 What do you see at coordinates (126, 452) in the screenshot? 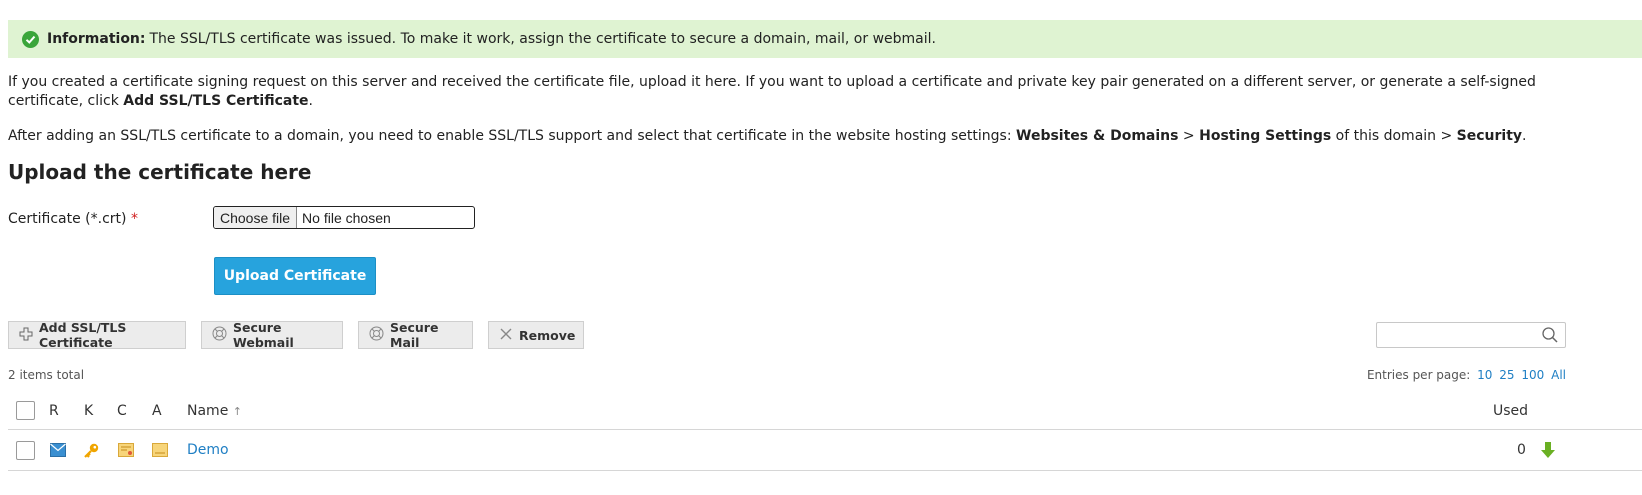
I see `certificate-icon` at bounding box center [126, 452].